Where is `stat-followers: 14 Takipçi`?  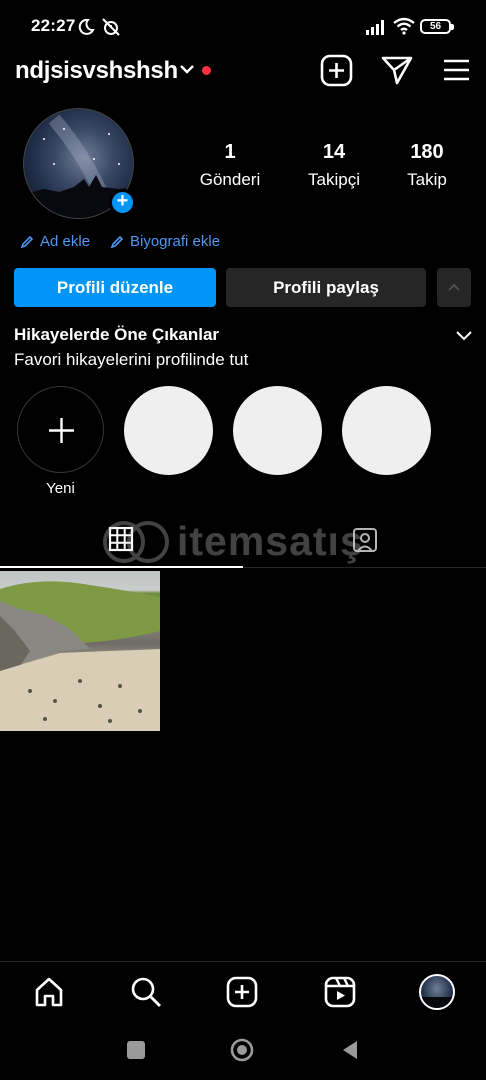 stat-followers: 14 Takipçi is located at coordinates (334, 165).